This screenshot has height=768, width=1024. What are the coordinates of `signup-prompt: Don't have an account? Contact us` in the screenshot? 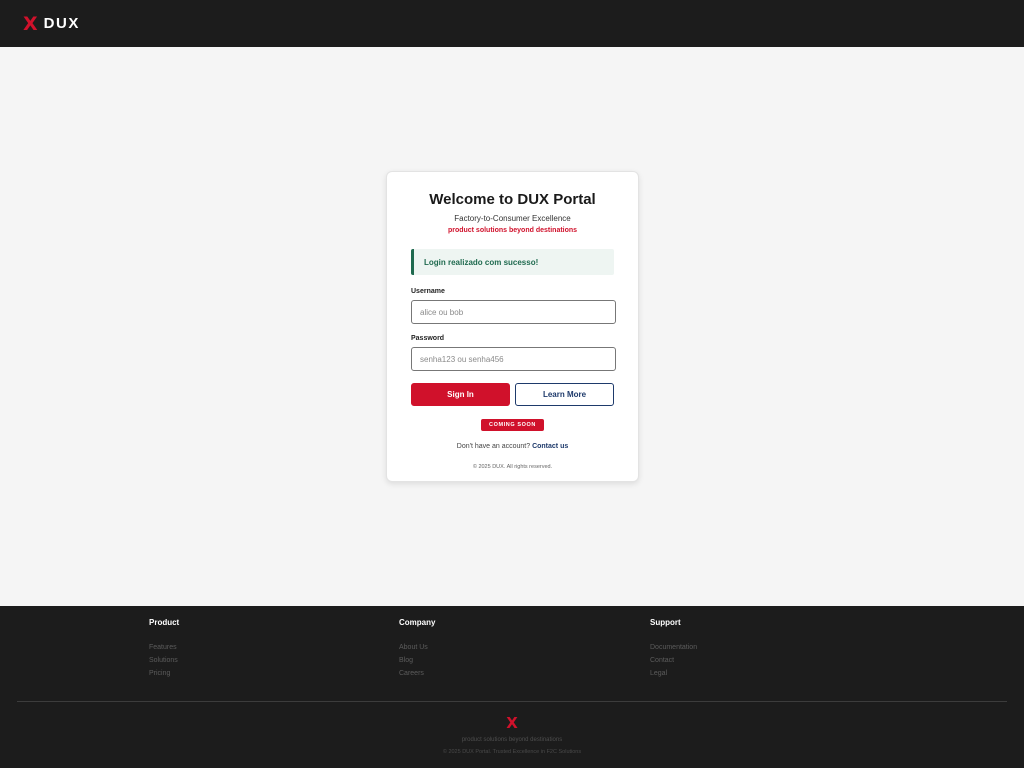 It's located at (512, 446).